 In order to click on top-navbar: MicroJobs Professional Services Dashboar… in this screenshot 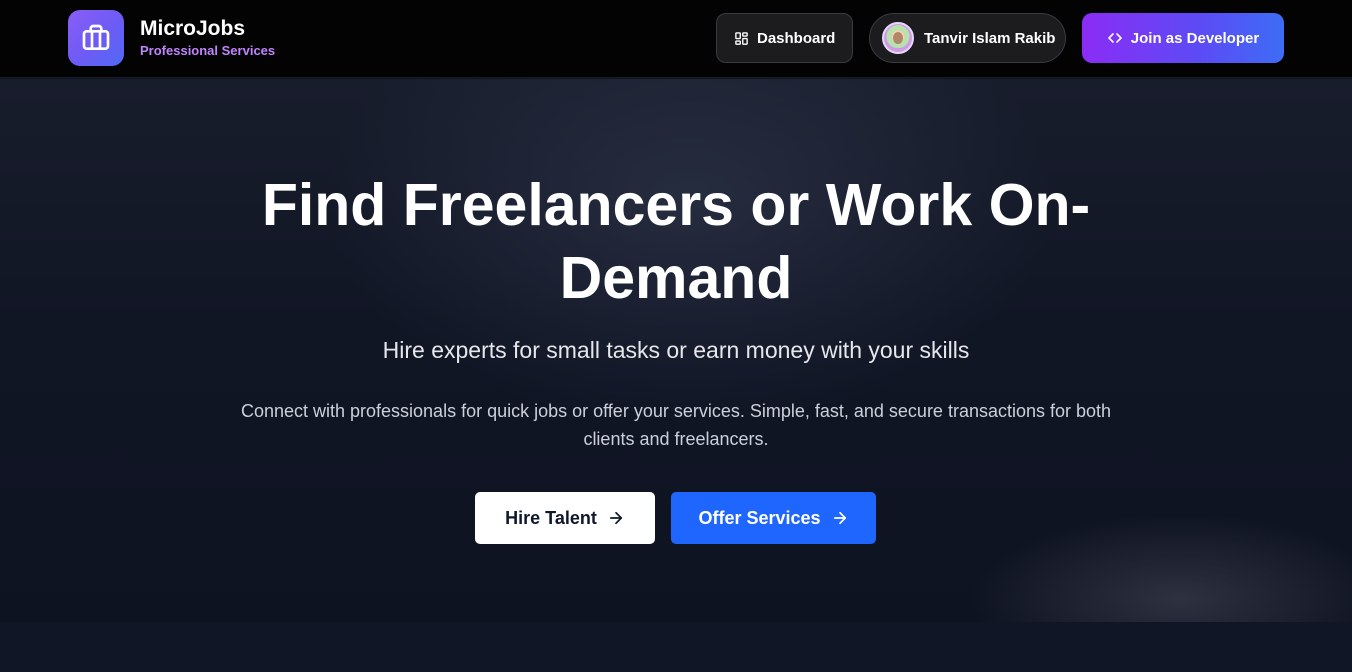, I will do `click(676, 39)`.